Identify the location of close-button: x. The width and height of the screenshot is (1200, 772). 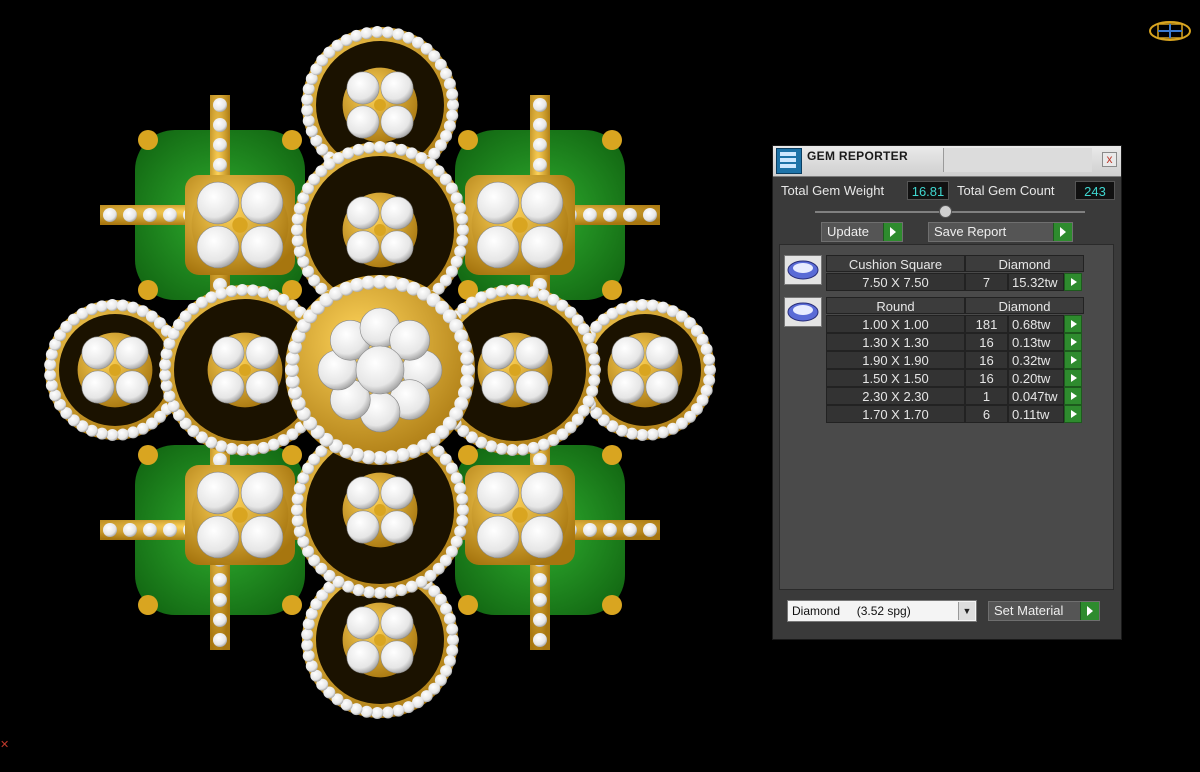
(1109, 159).